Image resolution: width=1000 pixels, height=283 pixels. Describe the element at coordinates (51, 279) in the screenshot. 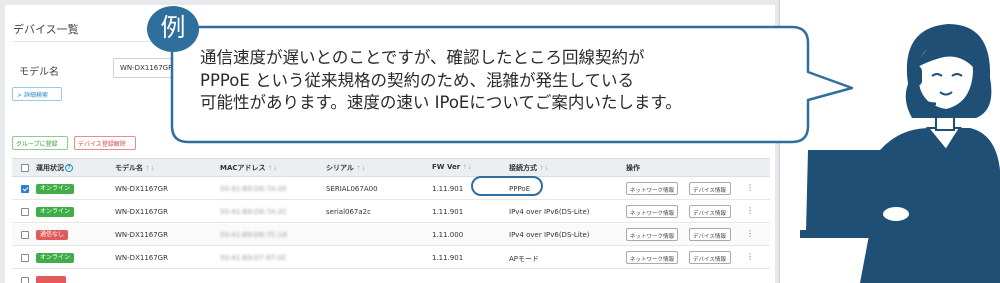

I see `status-badge` at that location.